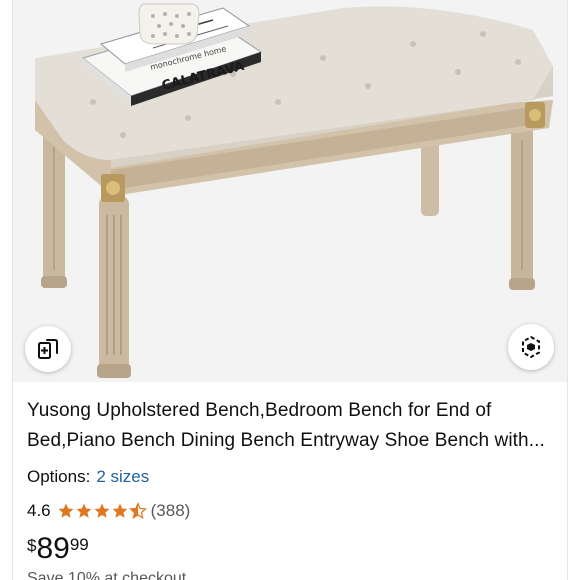  Describe the element at coordinates (137, 510) in the screenshot. I see `star-half-icon` at that location.